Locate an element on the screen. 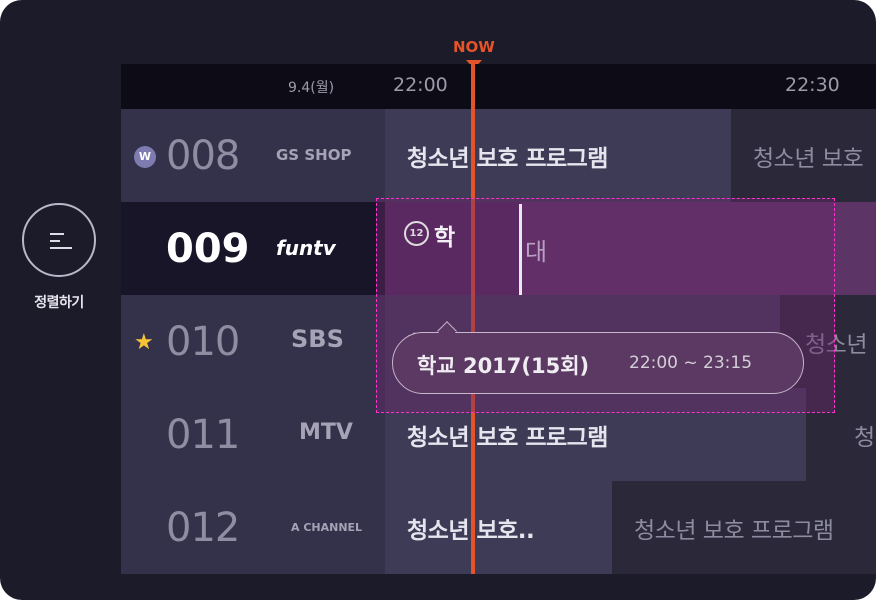 This screenshot has width=876, height=600. tooltip-time: 22:00 ~ 23:15 is located at coordinates (691, 363).